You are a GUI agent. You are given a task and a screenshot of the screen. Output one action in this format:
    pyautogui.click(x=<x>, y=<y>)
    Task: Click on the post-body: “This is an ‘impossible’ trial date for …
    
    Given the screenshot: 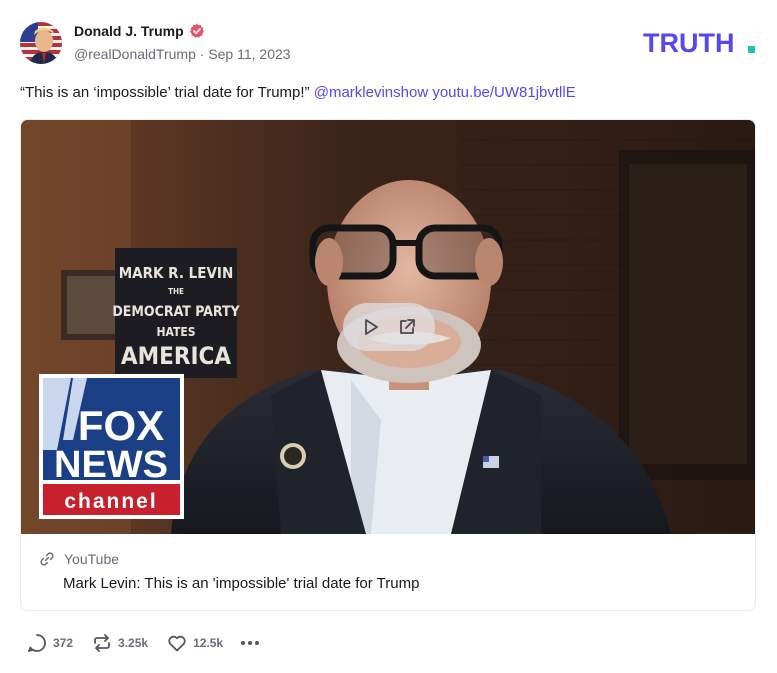 What is the action you would take?
    pyautogui.click(x=165, y=92)
    